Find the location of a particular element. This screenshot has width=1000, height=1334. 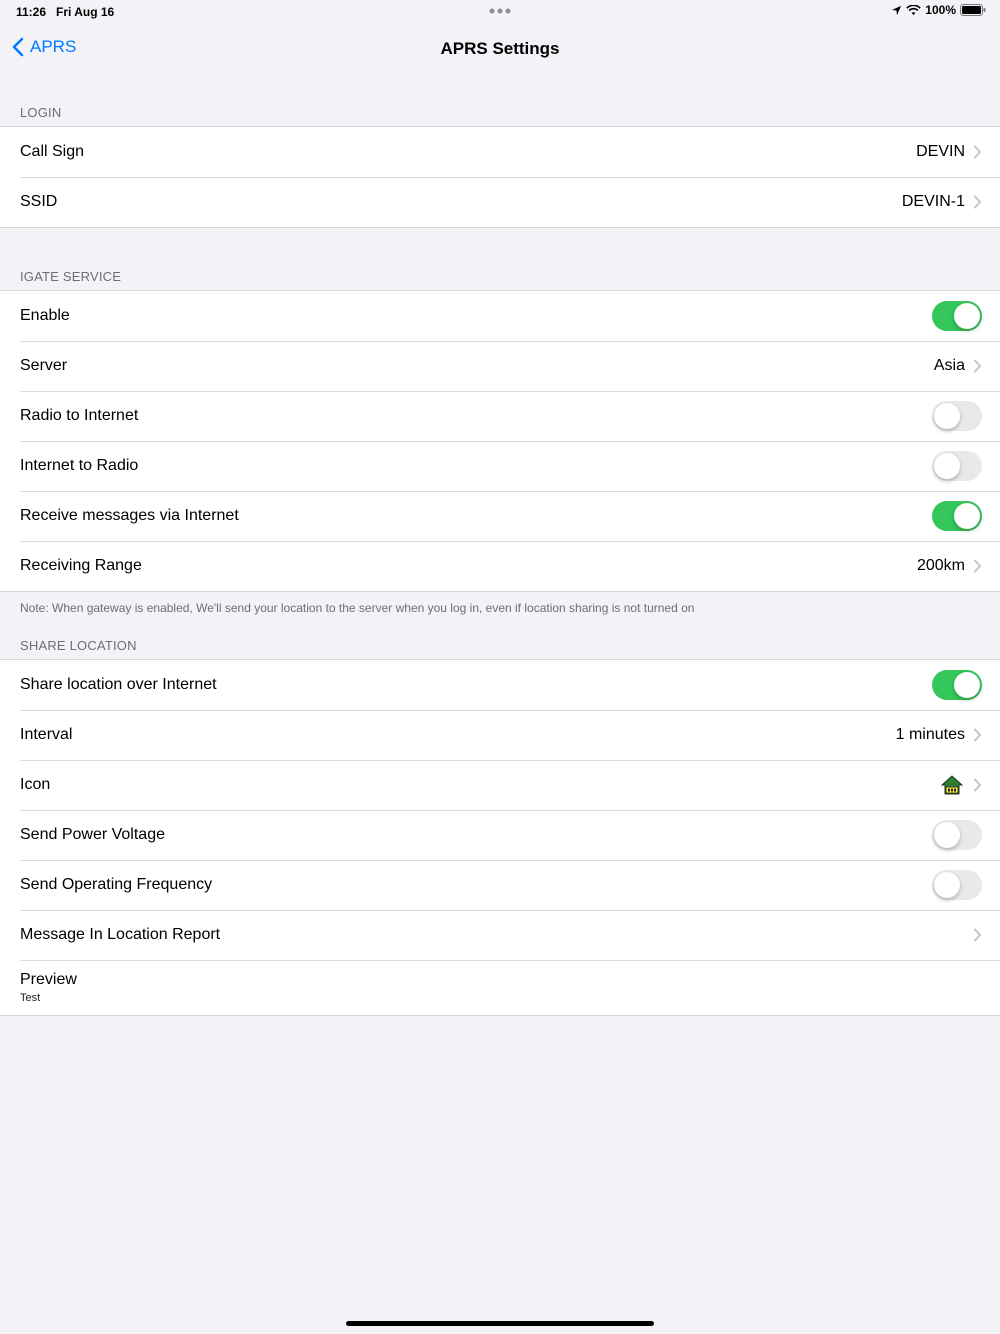

preview-row: Preview Test is located at coordinates (500, 987).